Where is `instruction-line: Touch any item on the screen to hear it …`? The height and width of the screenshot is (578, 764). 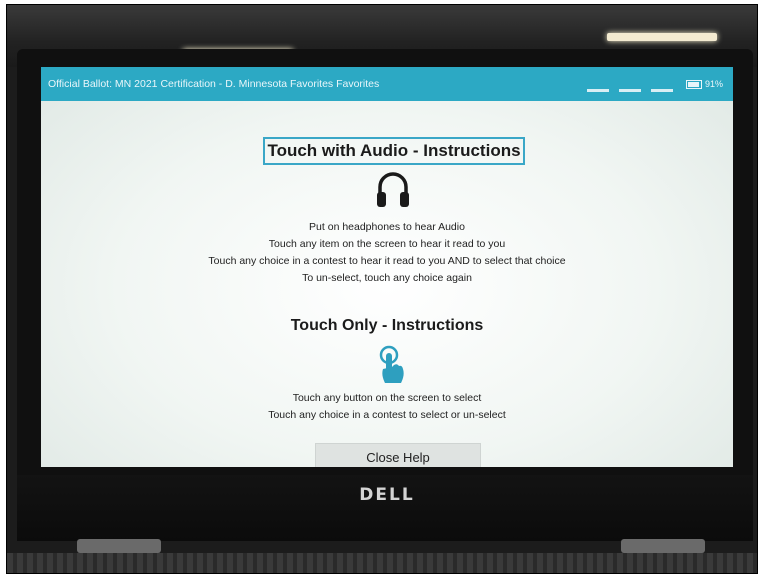 instruction-line: Touch any item on the screen to hear it … is located at coordinates (387, 244).